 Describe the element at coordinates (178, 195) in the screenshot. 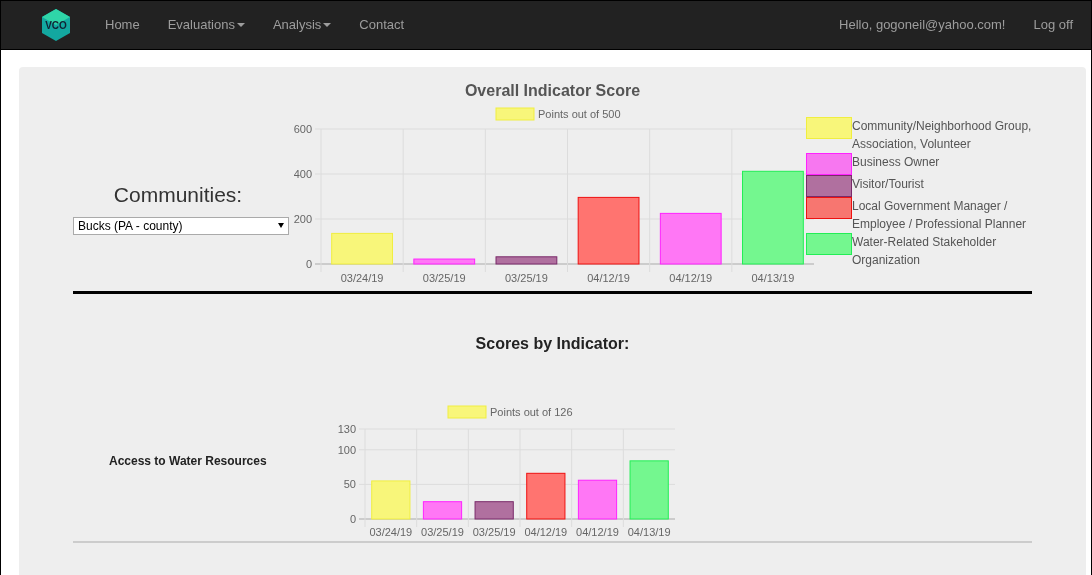

I see `communities-label: Communities:` at that location.